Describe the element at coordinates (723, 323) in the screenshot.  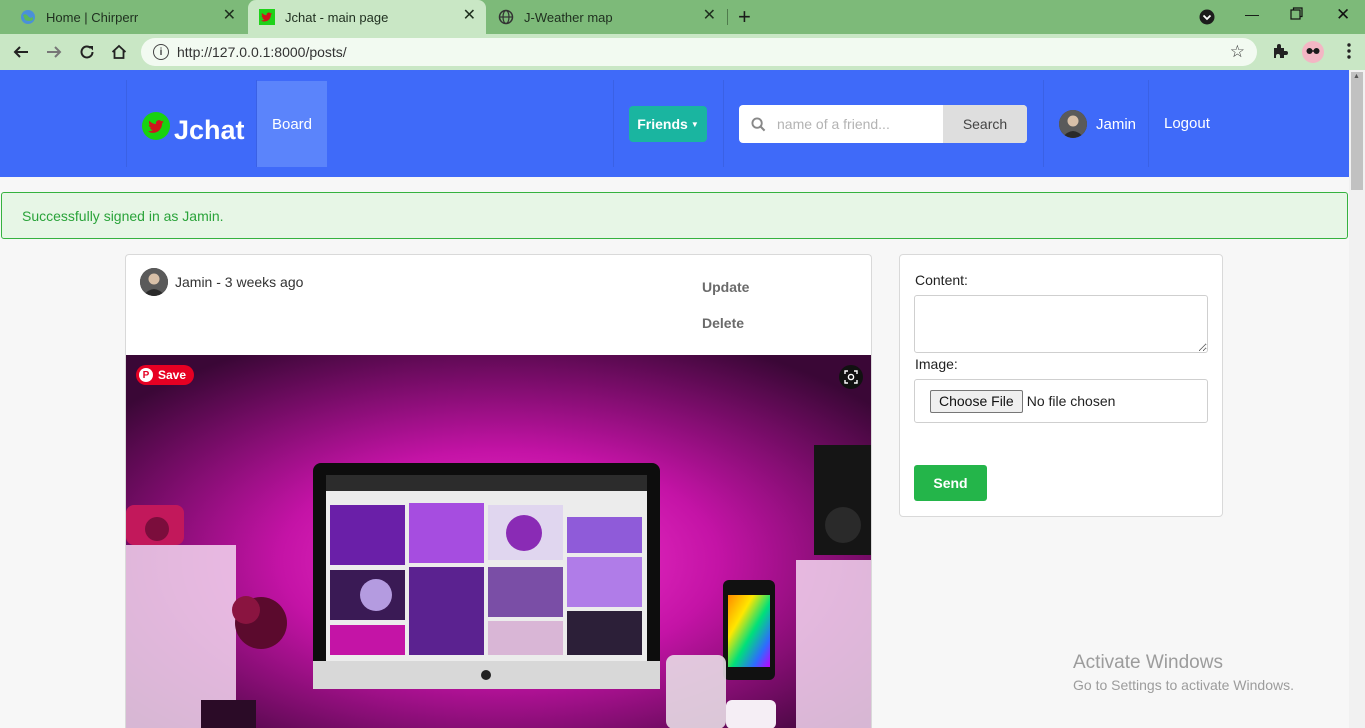
I see `delete-post-link: Delete` at that location.